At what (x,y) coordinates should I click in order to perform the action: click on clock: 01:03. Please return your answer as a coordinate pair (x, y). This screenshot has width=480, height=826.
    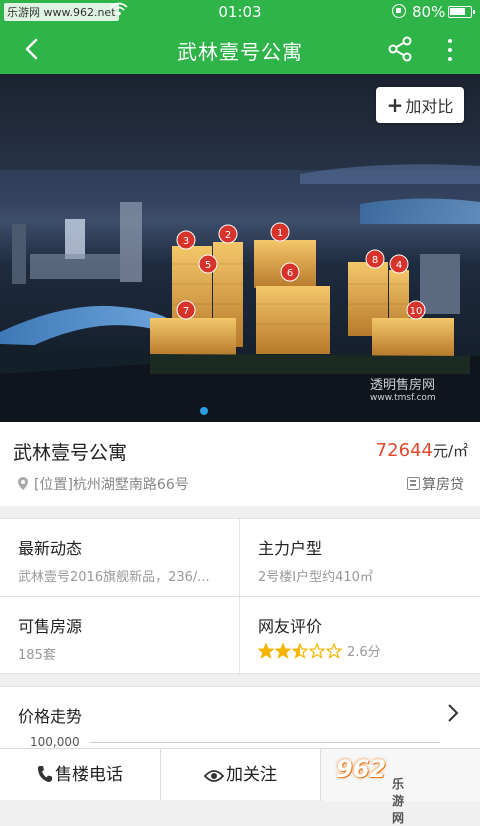
    Looking at the image, I should click on (240, 12).